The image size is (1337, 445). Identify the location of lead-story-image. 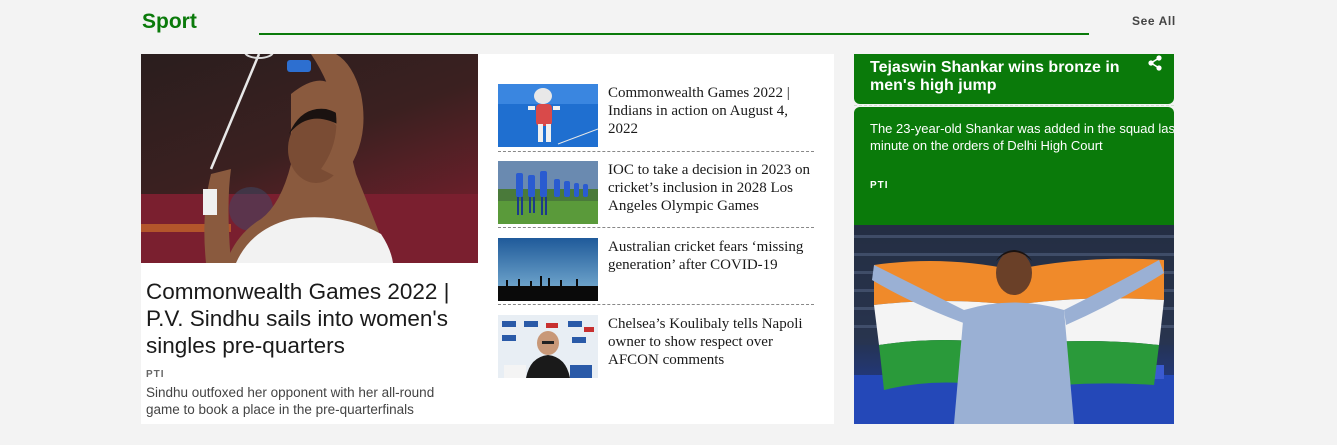
(309, 158).